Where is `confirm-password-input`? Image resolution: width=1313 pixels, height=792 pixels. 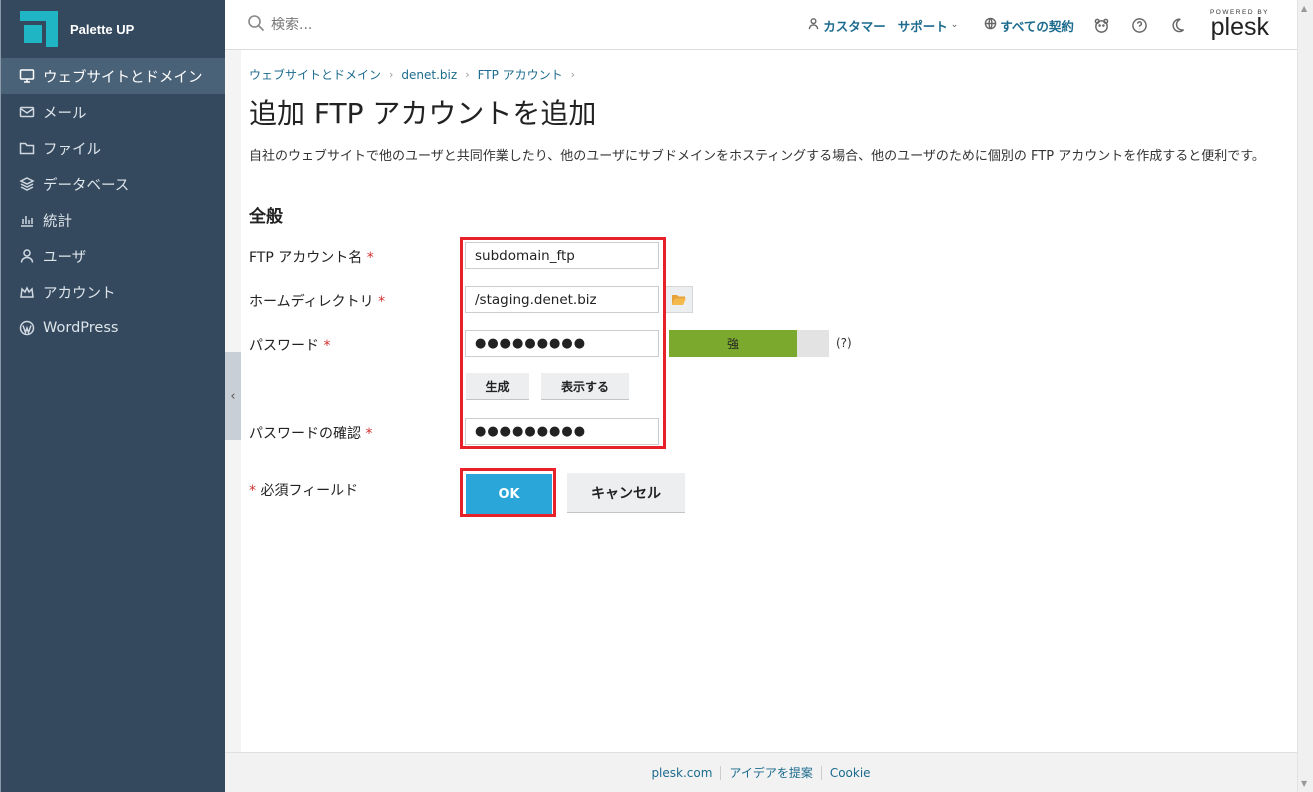
confirm-password-input is located at coordinates (562, 431).